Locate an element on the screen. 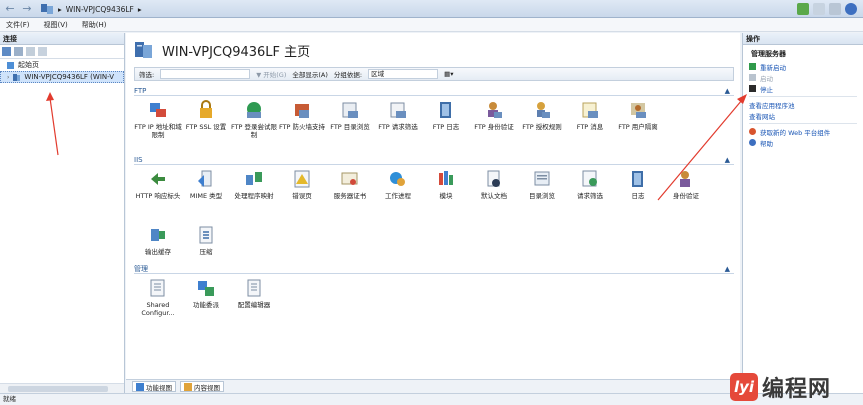 The image size is (863, 405). breadcrumb-sep: ▸ is located at coordinates (60, 9).